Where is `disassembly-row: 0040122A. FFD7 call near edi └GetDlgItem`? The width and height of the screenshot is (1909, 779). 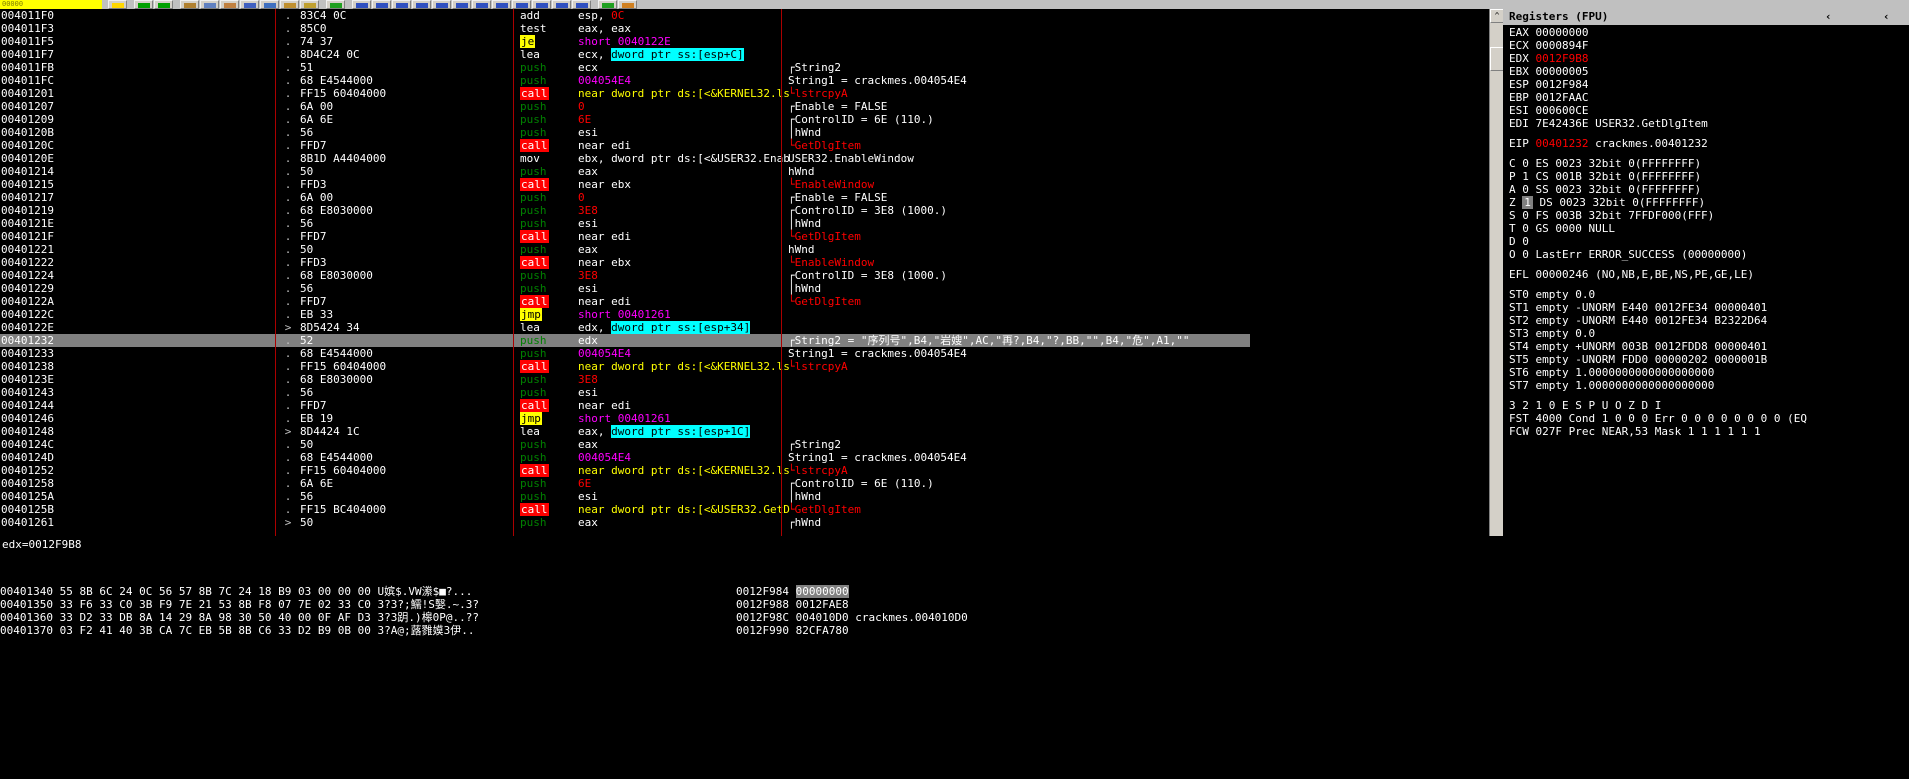 disassembly-row: 0040122A. FFD7 call near edi └GetDlgItem is located at coordinates (625, 301).